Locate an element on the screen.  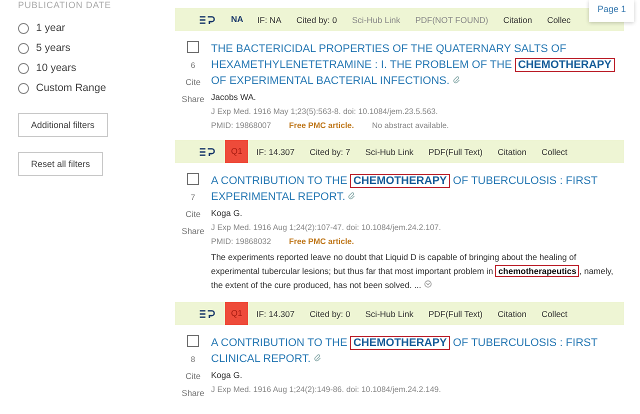
pmid: PMID: 19868032 is located at coordinates (241, 241).